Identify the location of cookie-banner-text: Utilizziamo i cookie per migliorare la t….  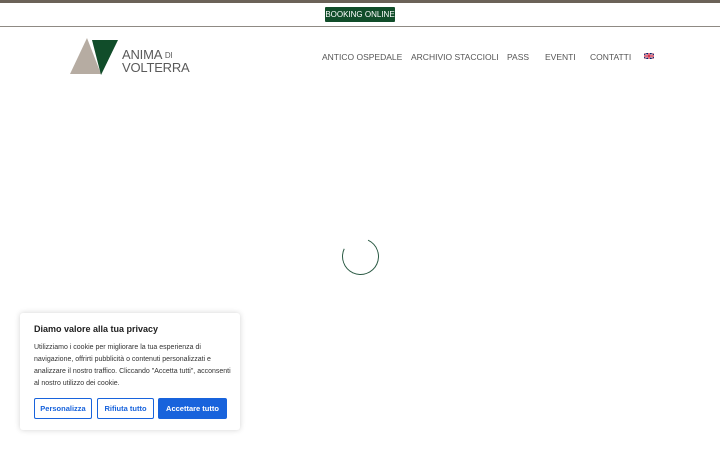
(132, 365).